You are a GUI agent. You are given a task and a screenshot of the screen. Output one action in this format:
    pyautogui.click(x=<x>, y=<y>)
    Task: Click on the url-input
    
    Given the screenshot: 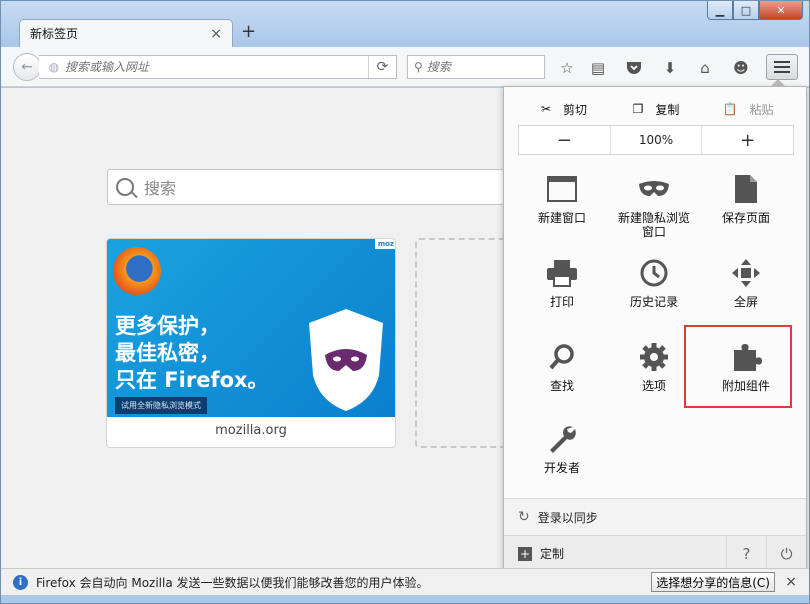 What is the action you would take?
    pyautogui.click(x=216, y=67)
    